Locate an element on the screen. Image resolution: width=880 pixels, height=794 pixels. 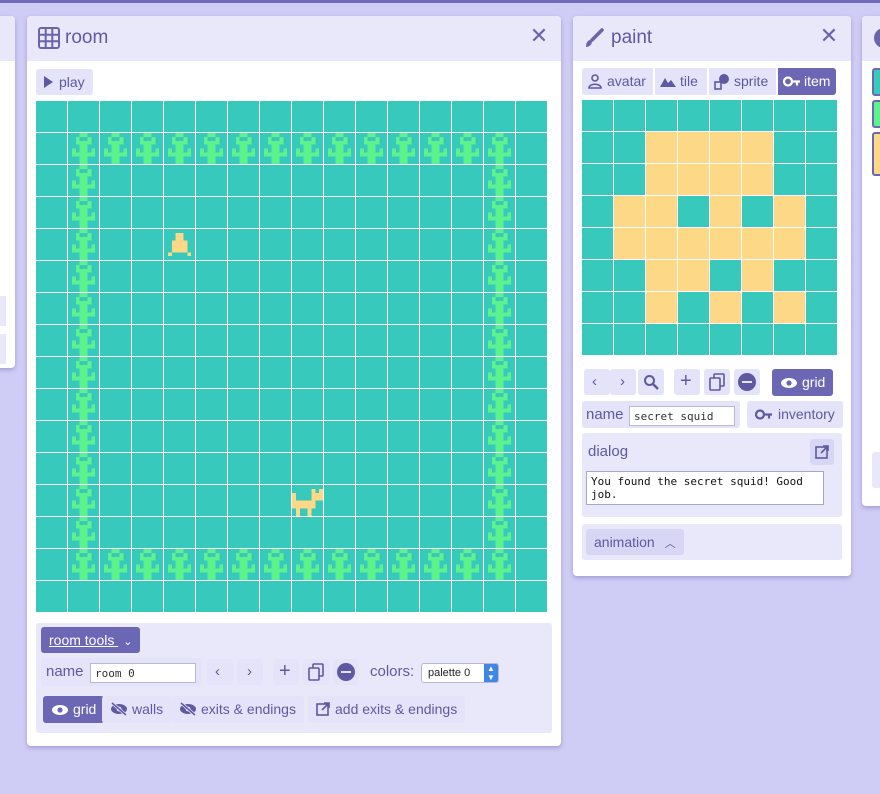
room-tools-toggle: room tools ⌄ is located at coordinates (91, 640).